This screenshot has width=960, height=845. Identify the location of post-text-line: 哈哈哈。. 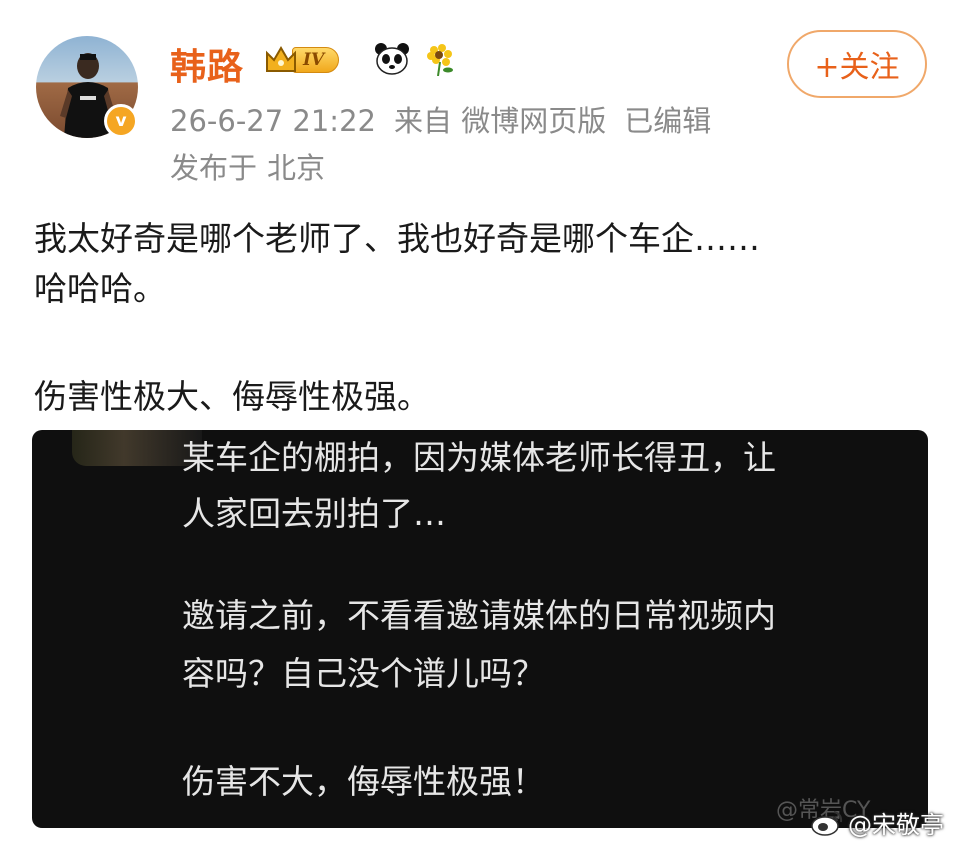
(100, 288).